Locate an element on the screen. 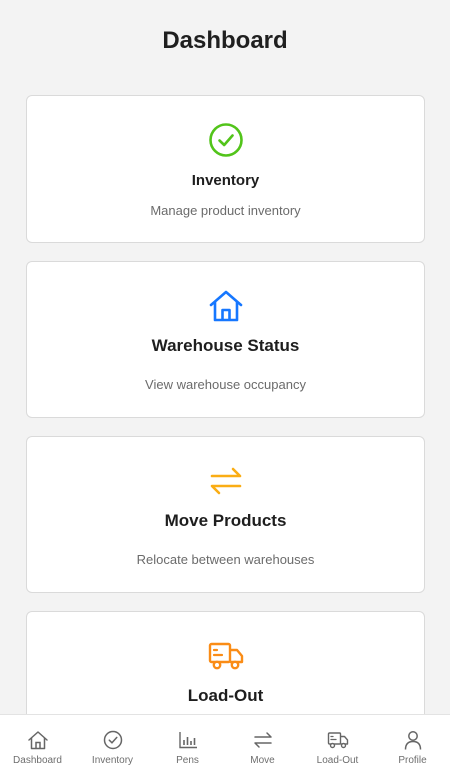 Image resolution: width=450 pixels, height=778 pixels. inventory-card-title: Inventory is located at coordinates (225, 180).